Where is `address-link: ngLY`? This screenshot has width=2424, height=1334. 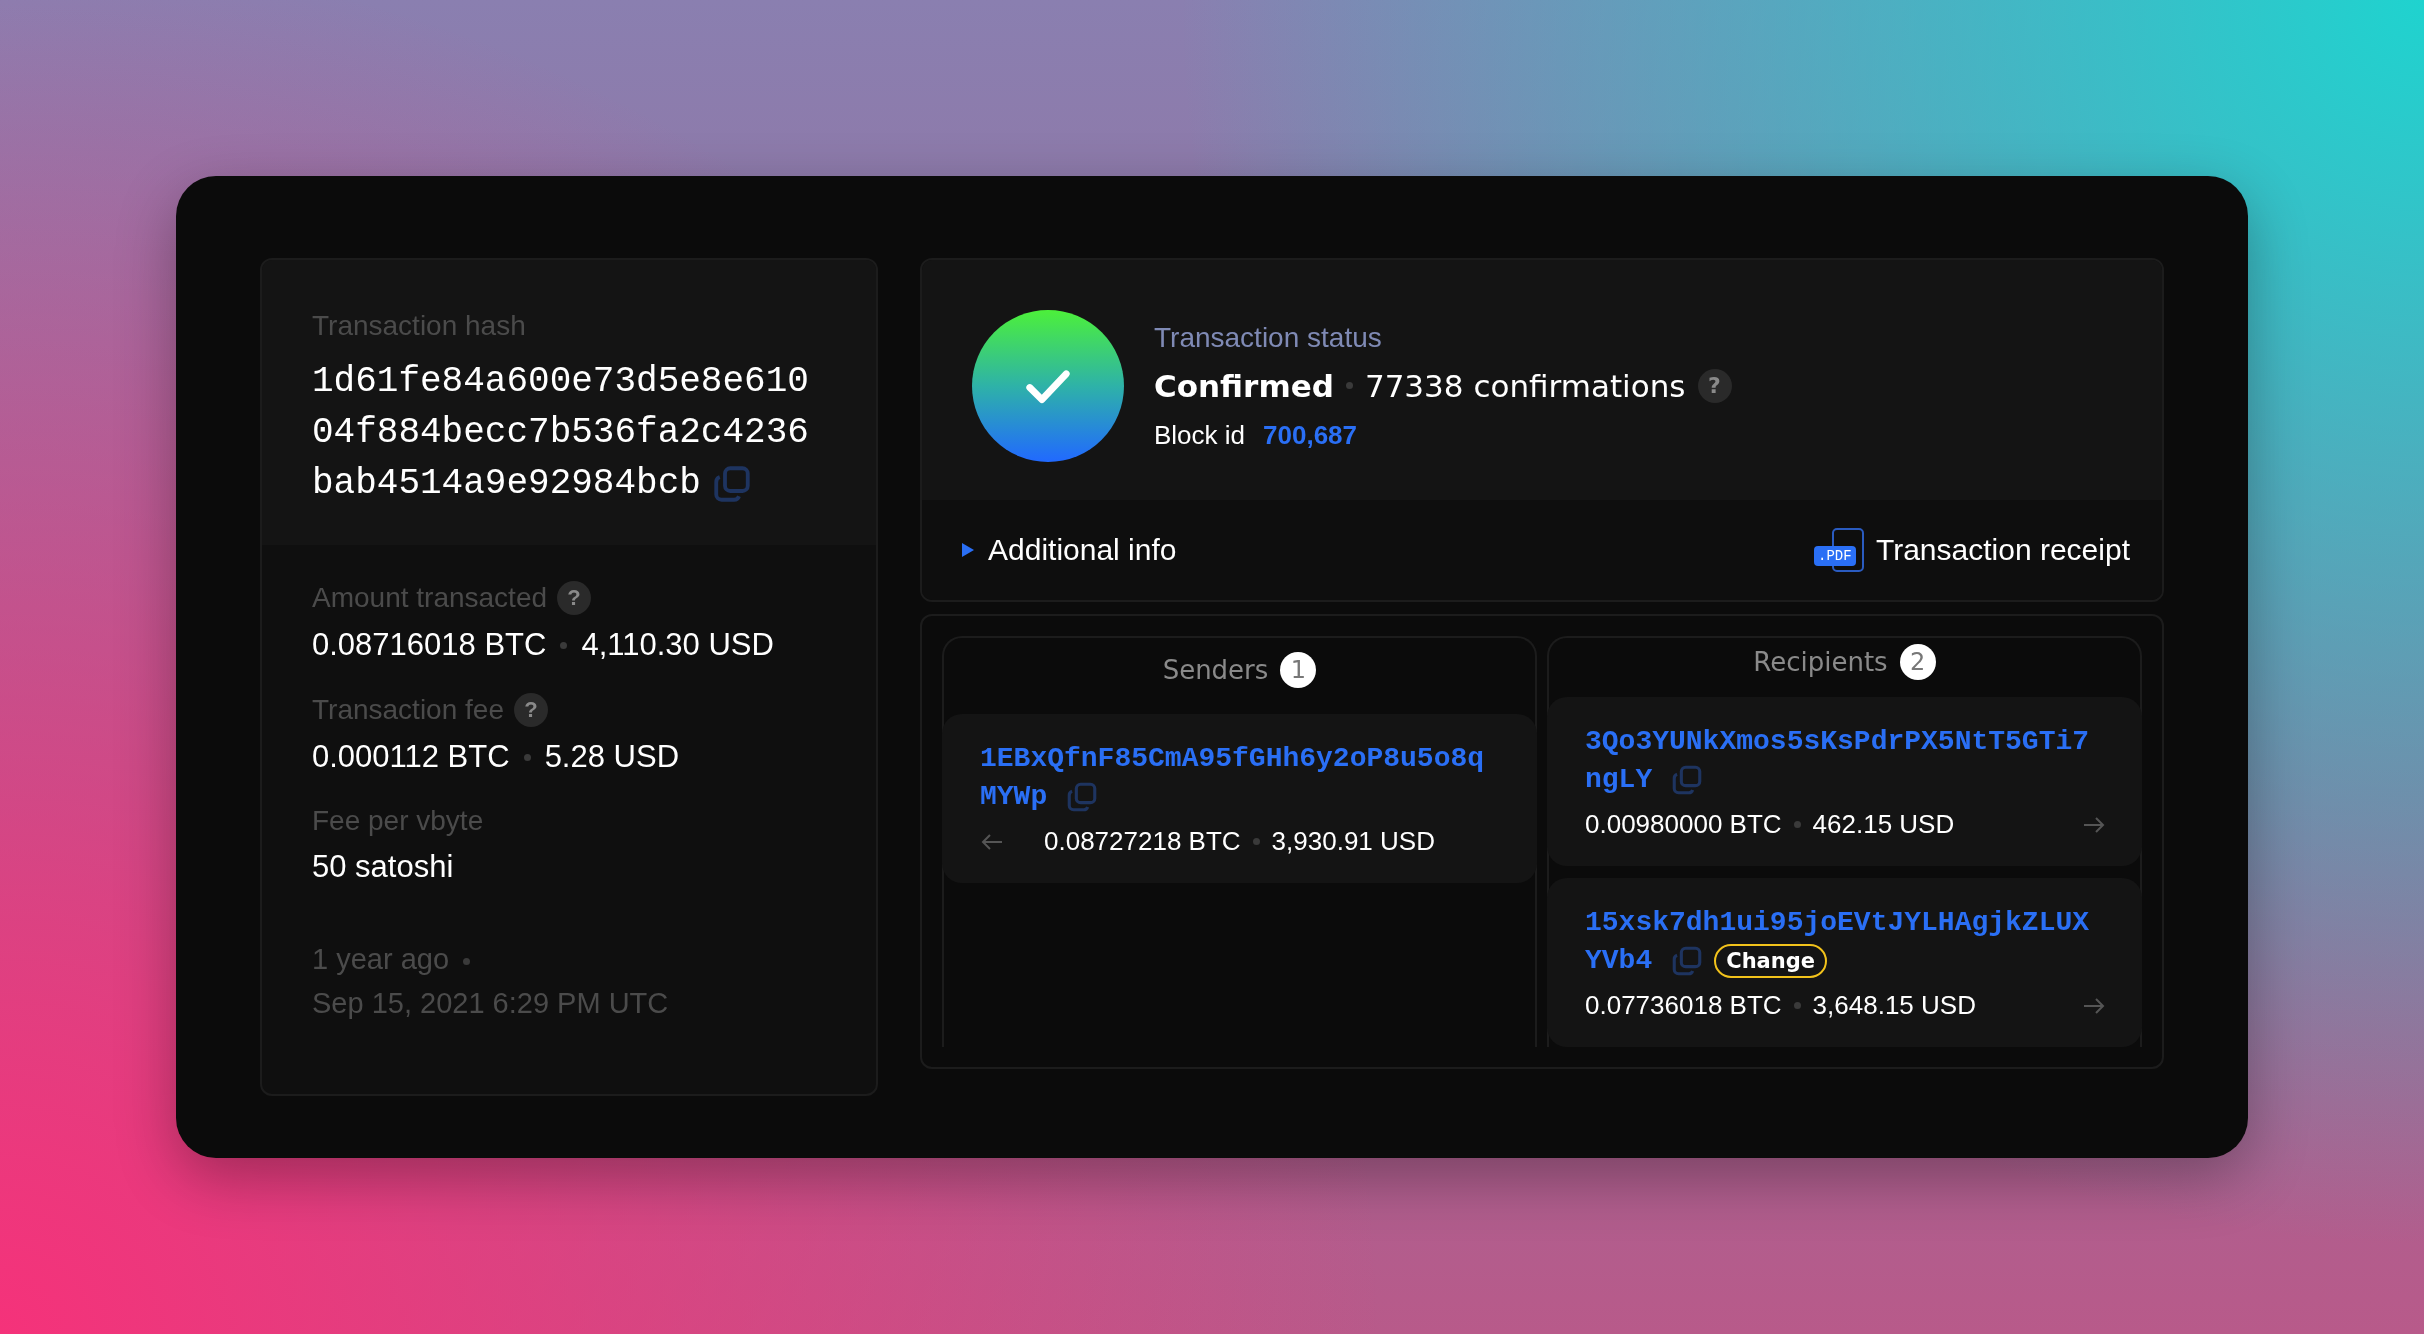
address-link: ngLY is located at coordinates (1619, 780).